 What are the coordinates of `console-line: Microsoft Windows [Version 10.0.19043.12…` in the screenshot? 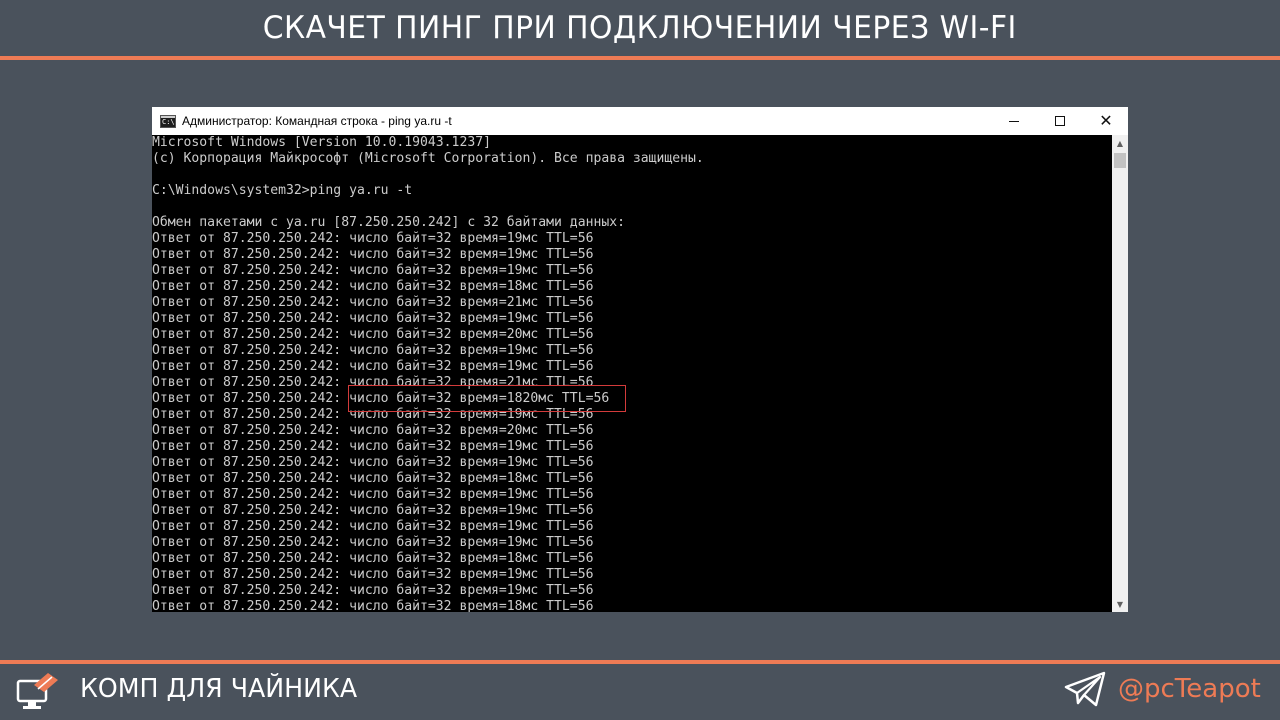 It's located at (321, 142).